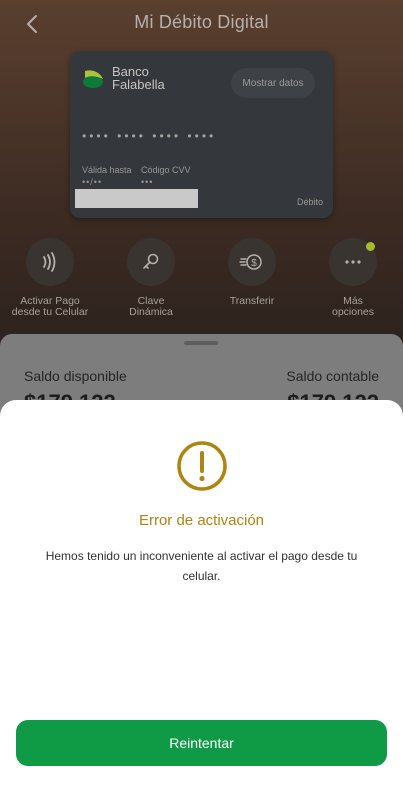 Image resolution: width=403 pixels, height=800 pixels. I want to click on available-balance-label: Saldo disponible, so click(75, 376).